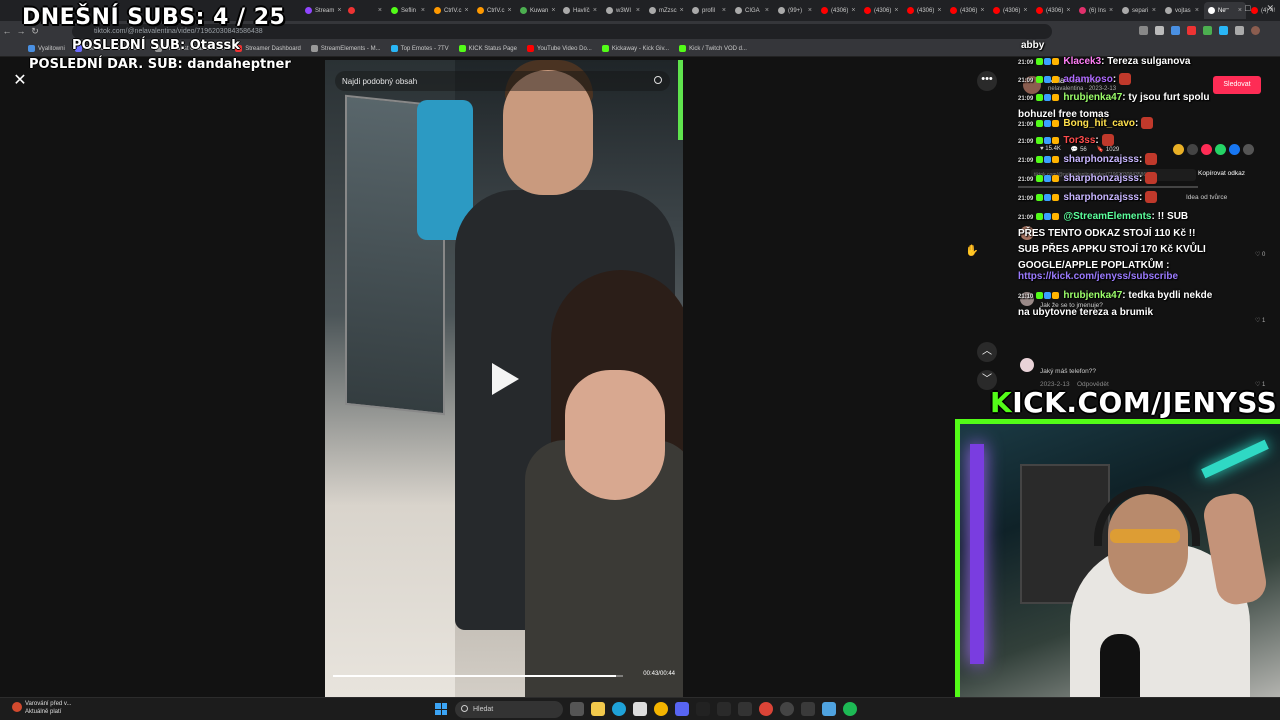 This screenshot has height=720, width=1280. What do you see at coordinates (987, 352) in the screenshot?
I see `previous-video-icon: ︿` at bounding box center [987, 352].